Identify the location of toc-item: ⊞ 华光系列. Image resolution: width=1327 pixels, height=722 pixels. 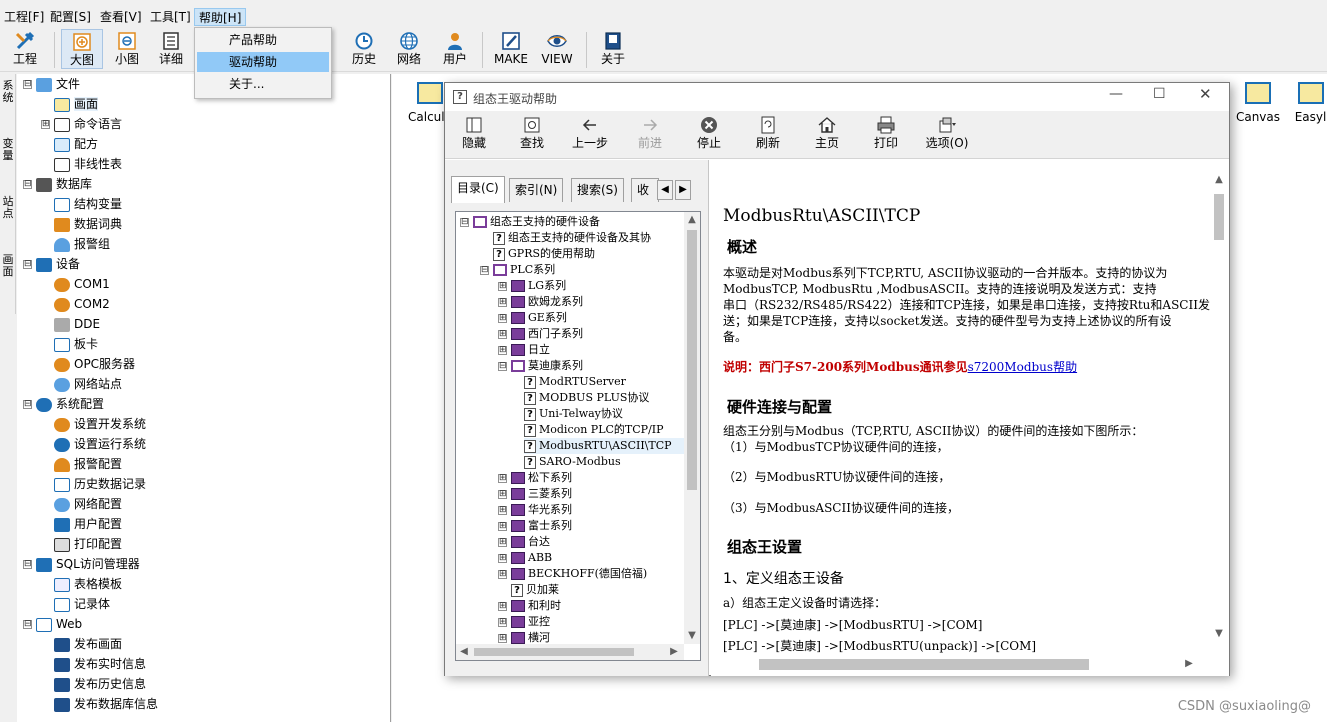
(535, 510).